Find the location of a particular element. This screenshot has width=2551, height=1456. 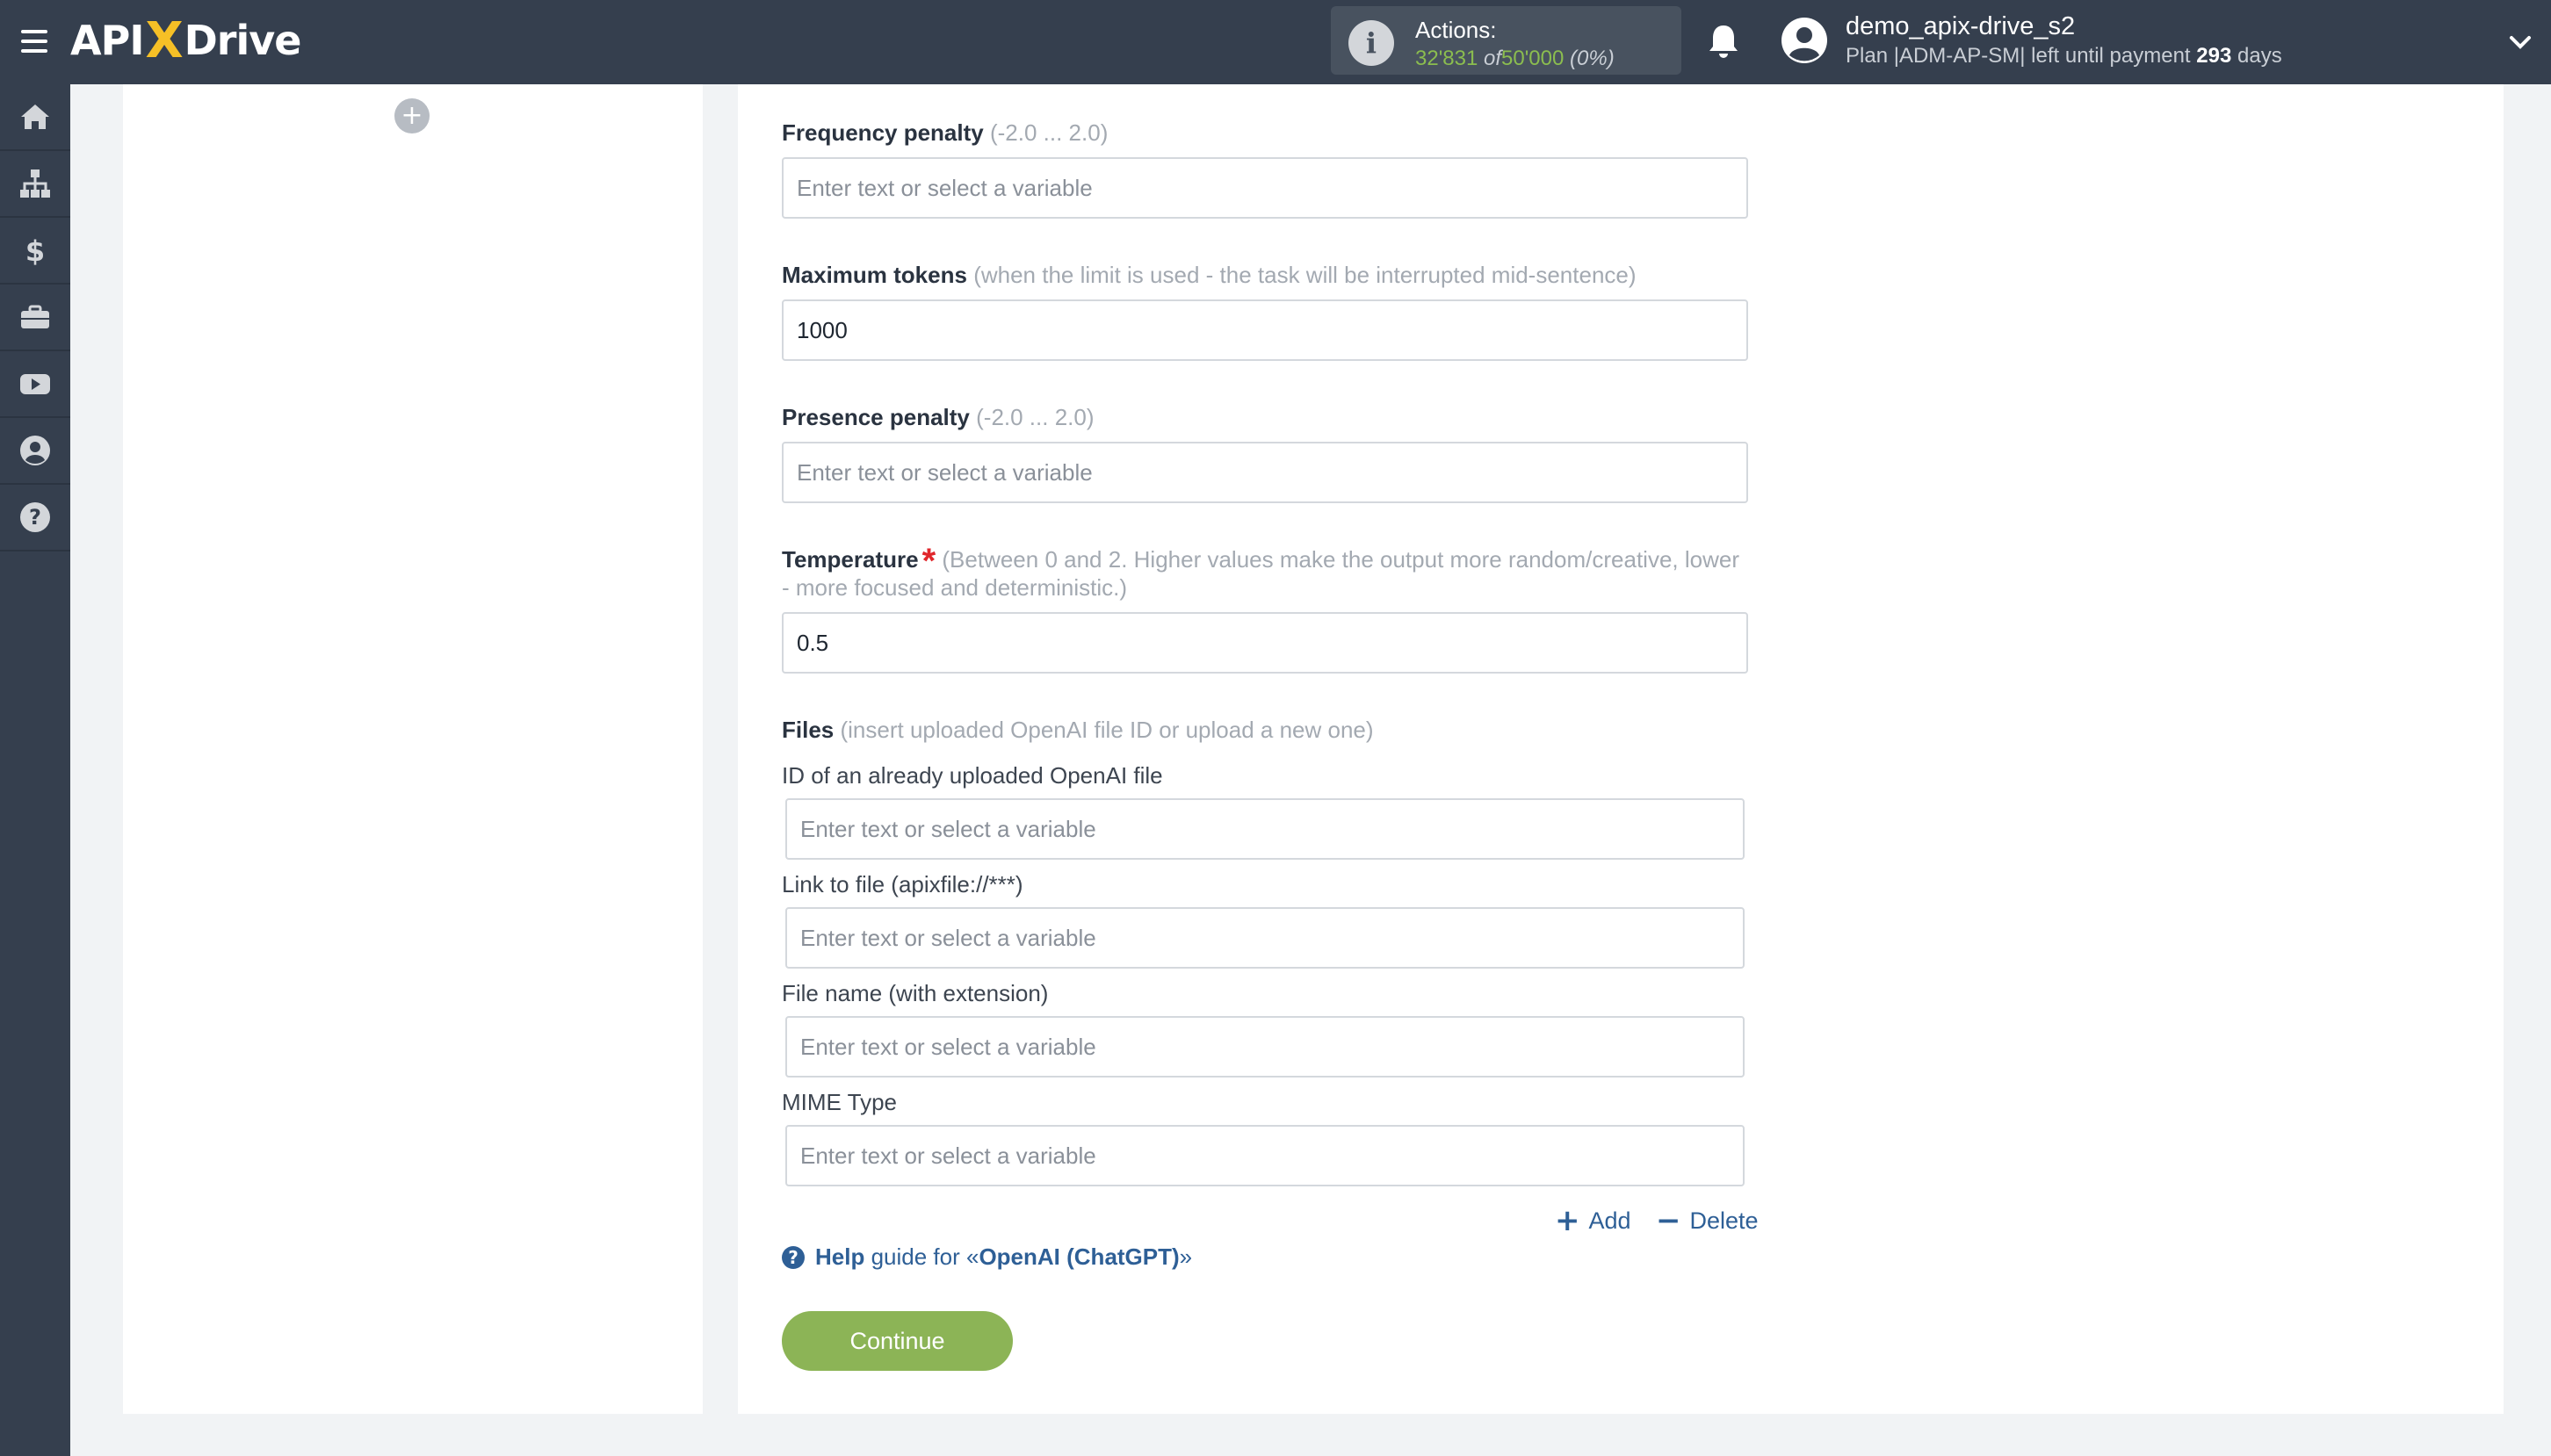

info-icon: i is located at coordinates (1371, 43).